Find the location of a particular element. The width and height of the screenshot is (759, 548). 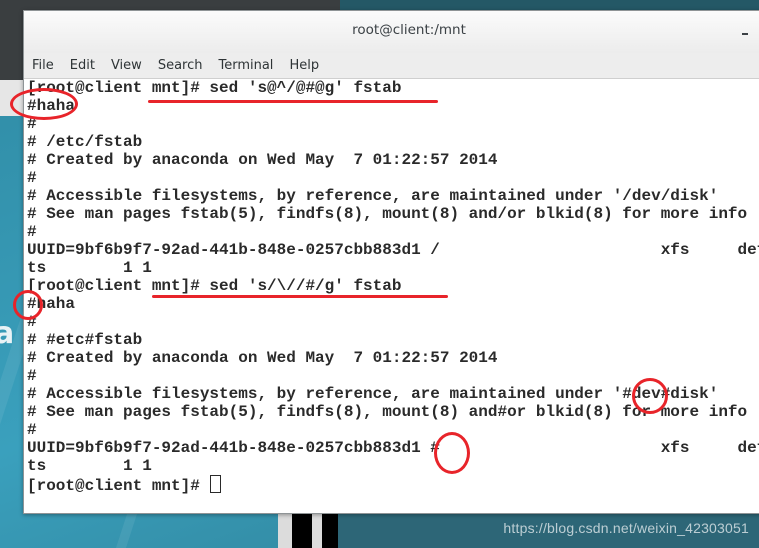

desktop-left-window-edge is located at coordinates (12, 98).